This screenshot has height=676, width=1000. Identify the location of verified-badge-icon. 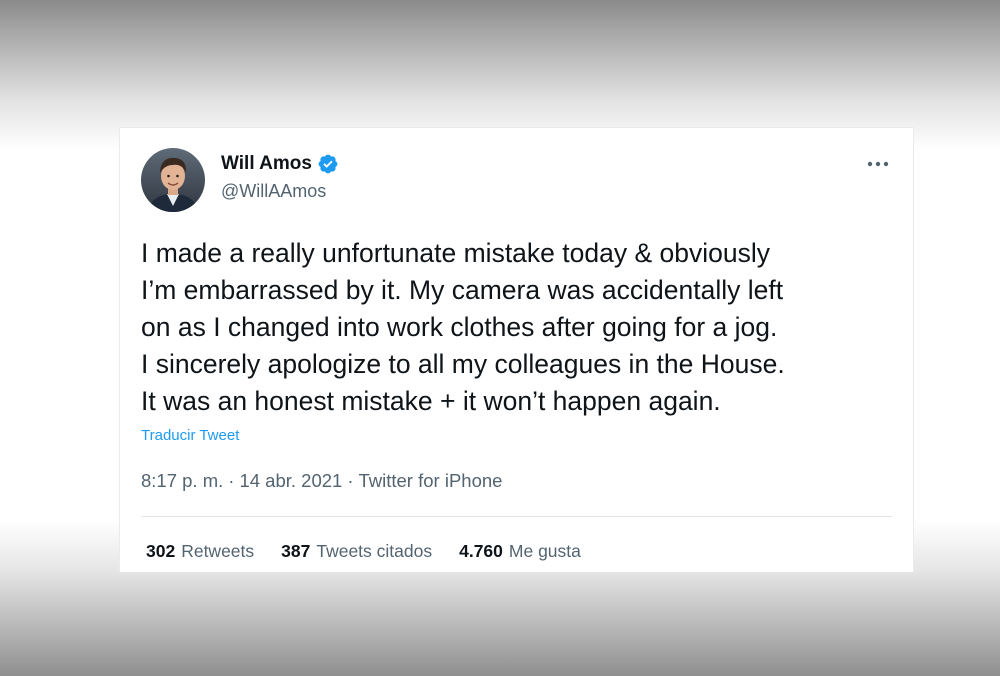
(328, 164).